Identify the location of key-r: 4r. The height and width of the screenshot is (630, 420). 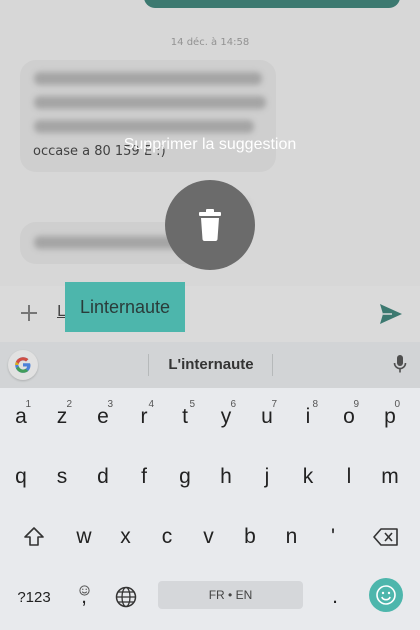
(144, 417).